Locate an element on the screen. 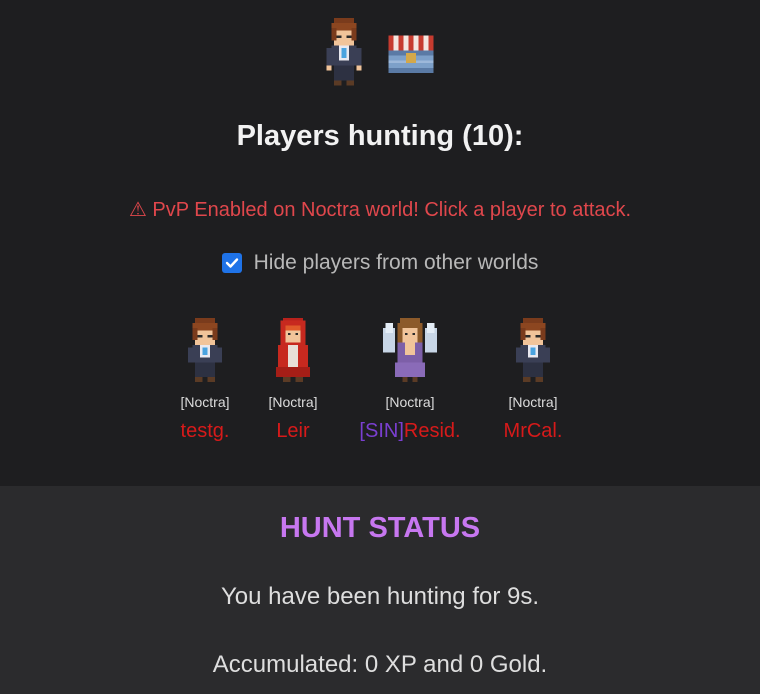 The width and height of the screenshot is (760, 694). player-name: Leir is located at coordinates (292, 431).